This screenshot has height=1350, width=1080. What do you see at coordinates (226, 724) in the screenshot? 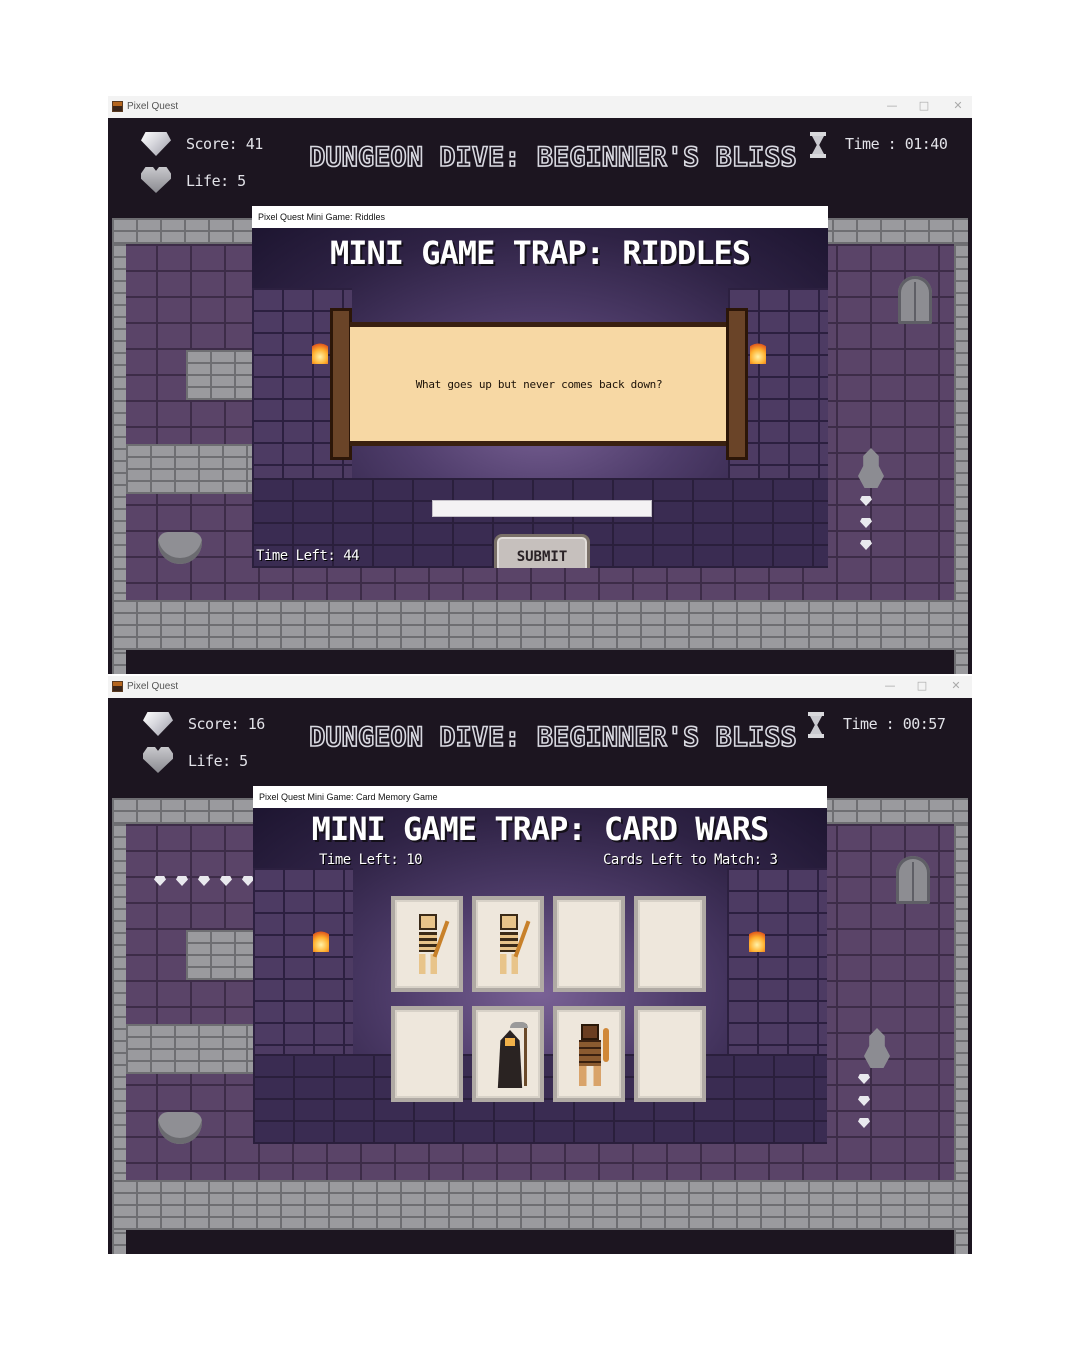
I see `score-label: Score: 16` at bounding box center [226, 724].